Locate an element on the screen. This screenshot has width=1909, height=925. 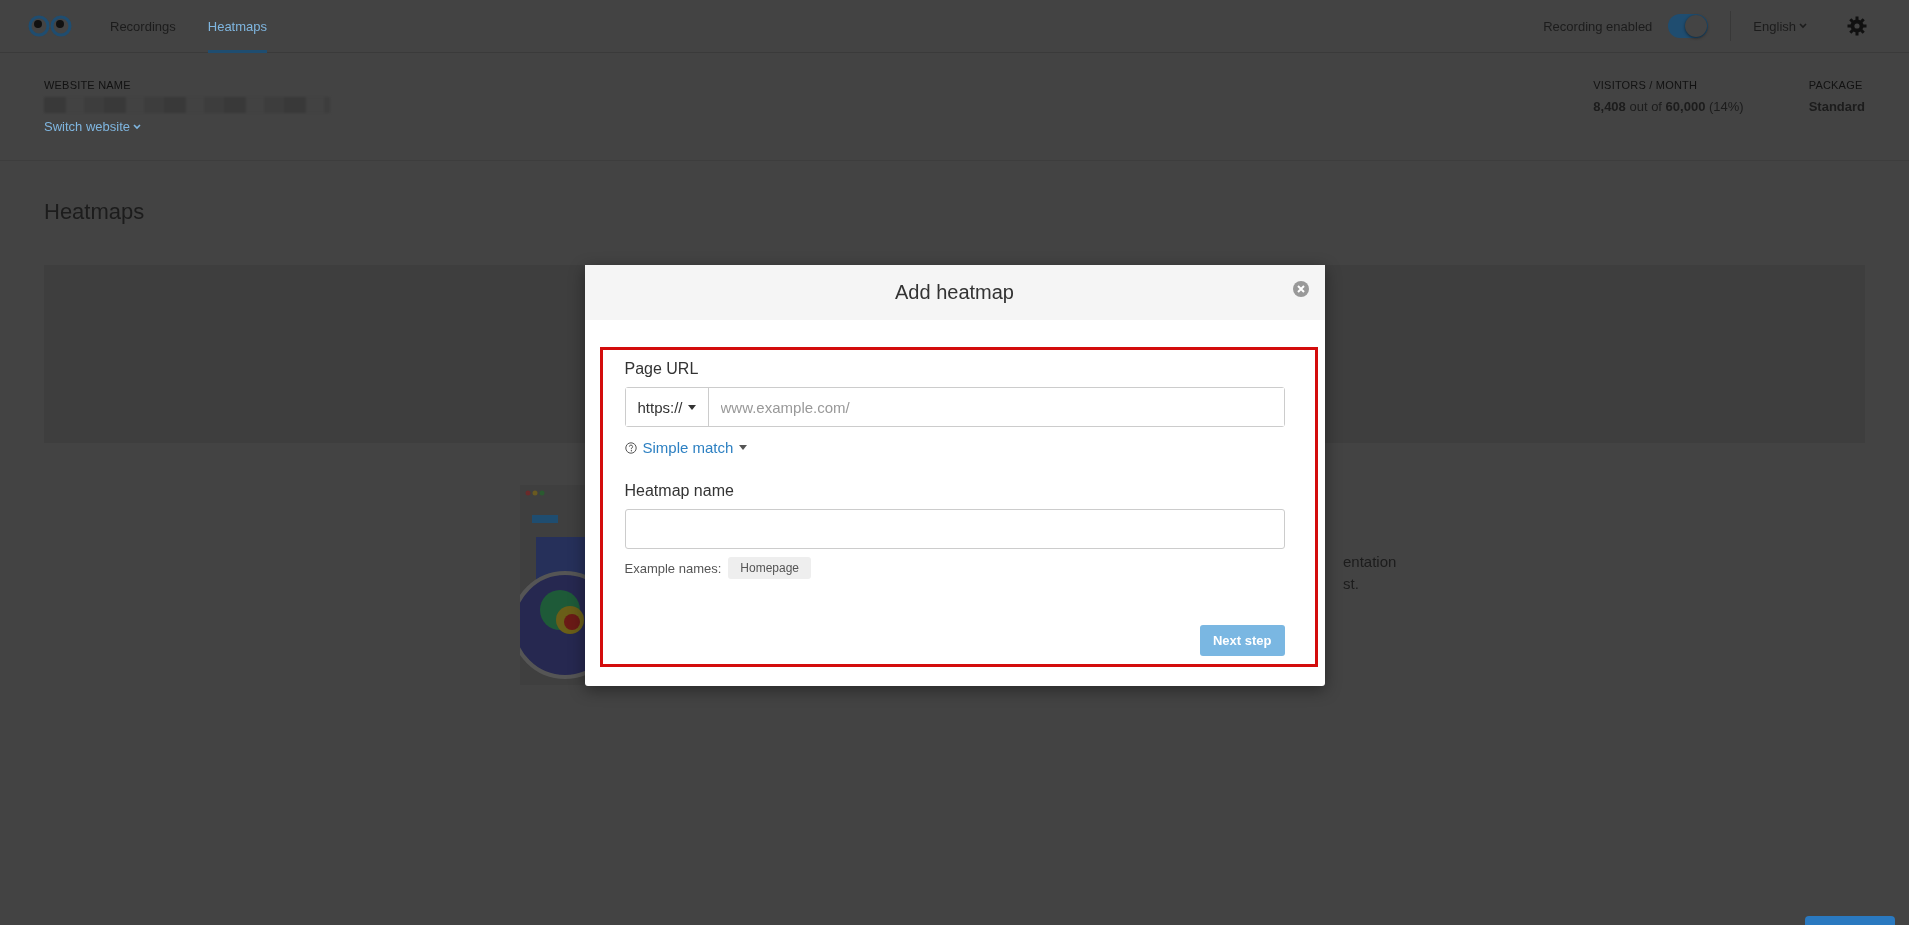
eyes-logo-icon is located at coordinates (50, 26).